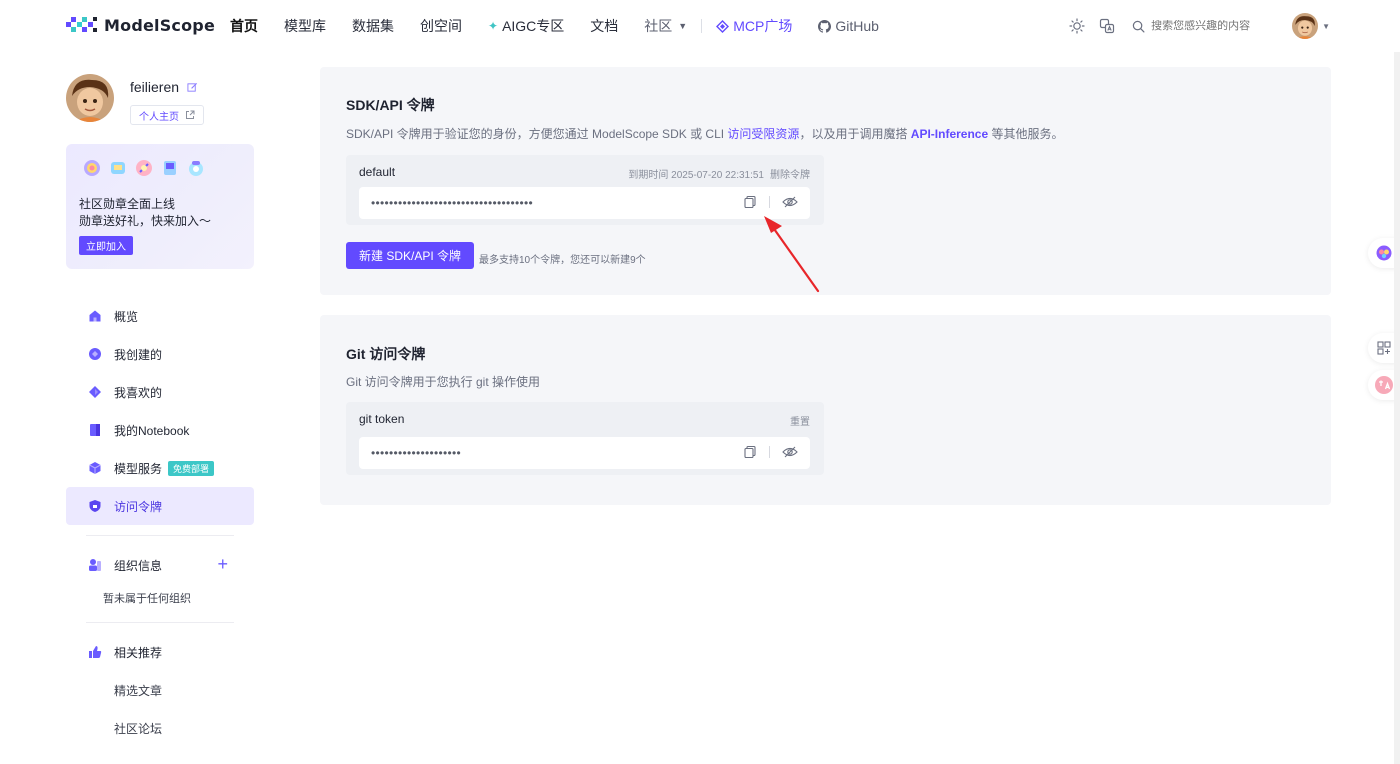 The height and width of the screenshot is (764, 1400). What do you see at coordinates (1384, 253) in the screenshot?
I see `brain-icon` at bounding box center [1384, 253].